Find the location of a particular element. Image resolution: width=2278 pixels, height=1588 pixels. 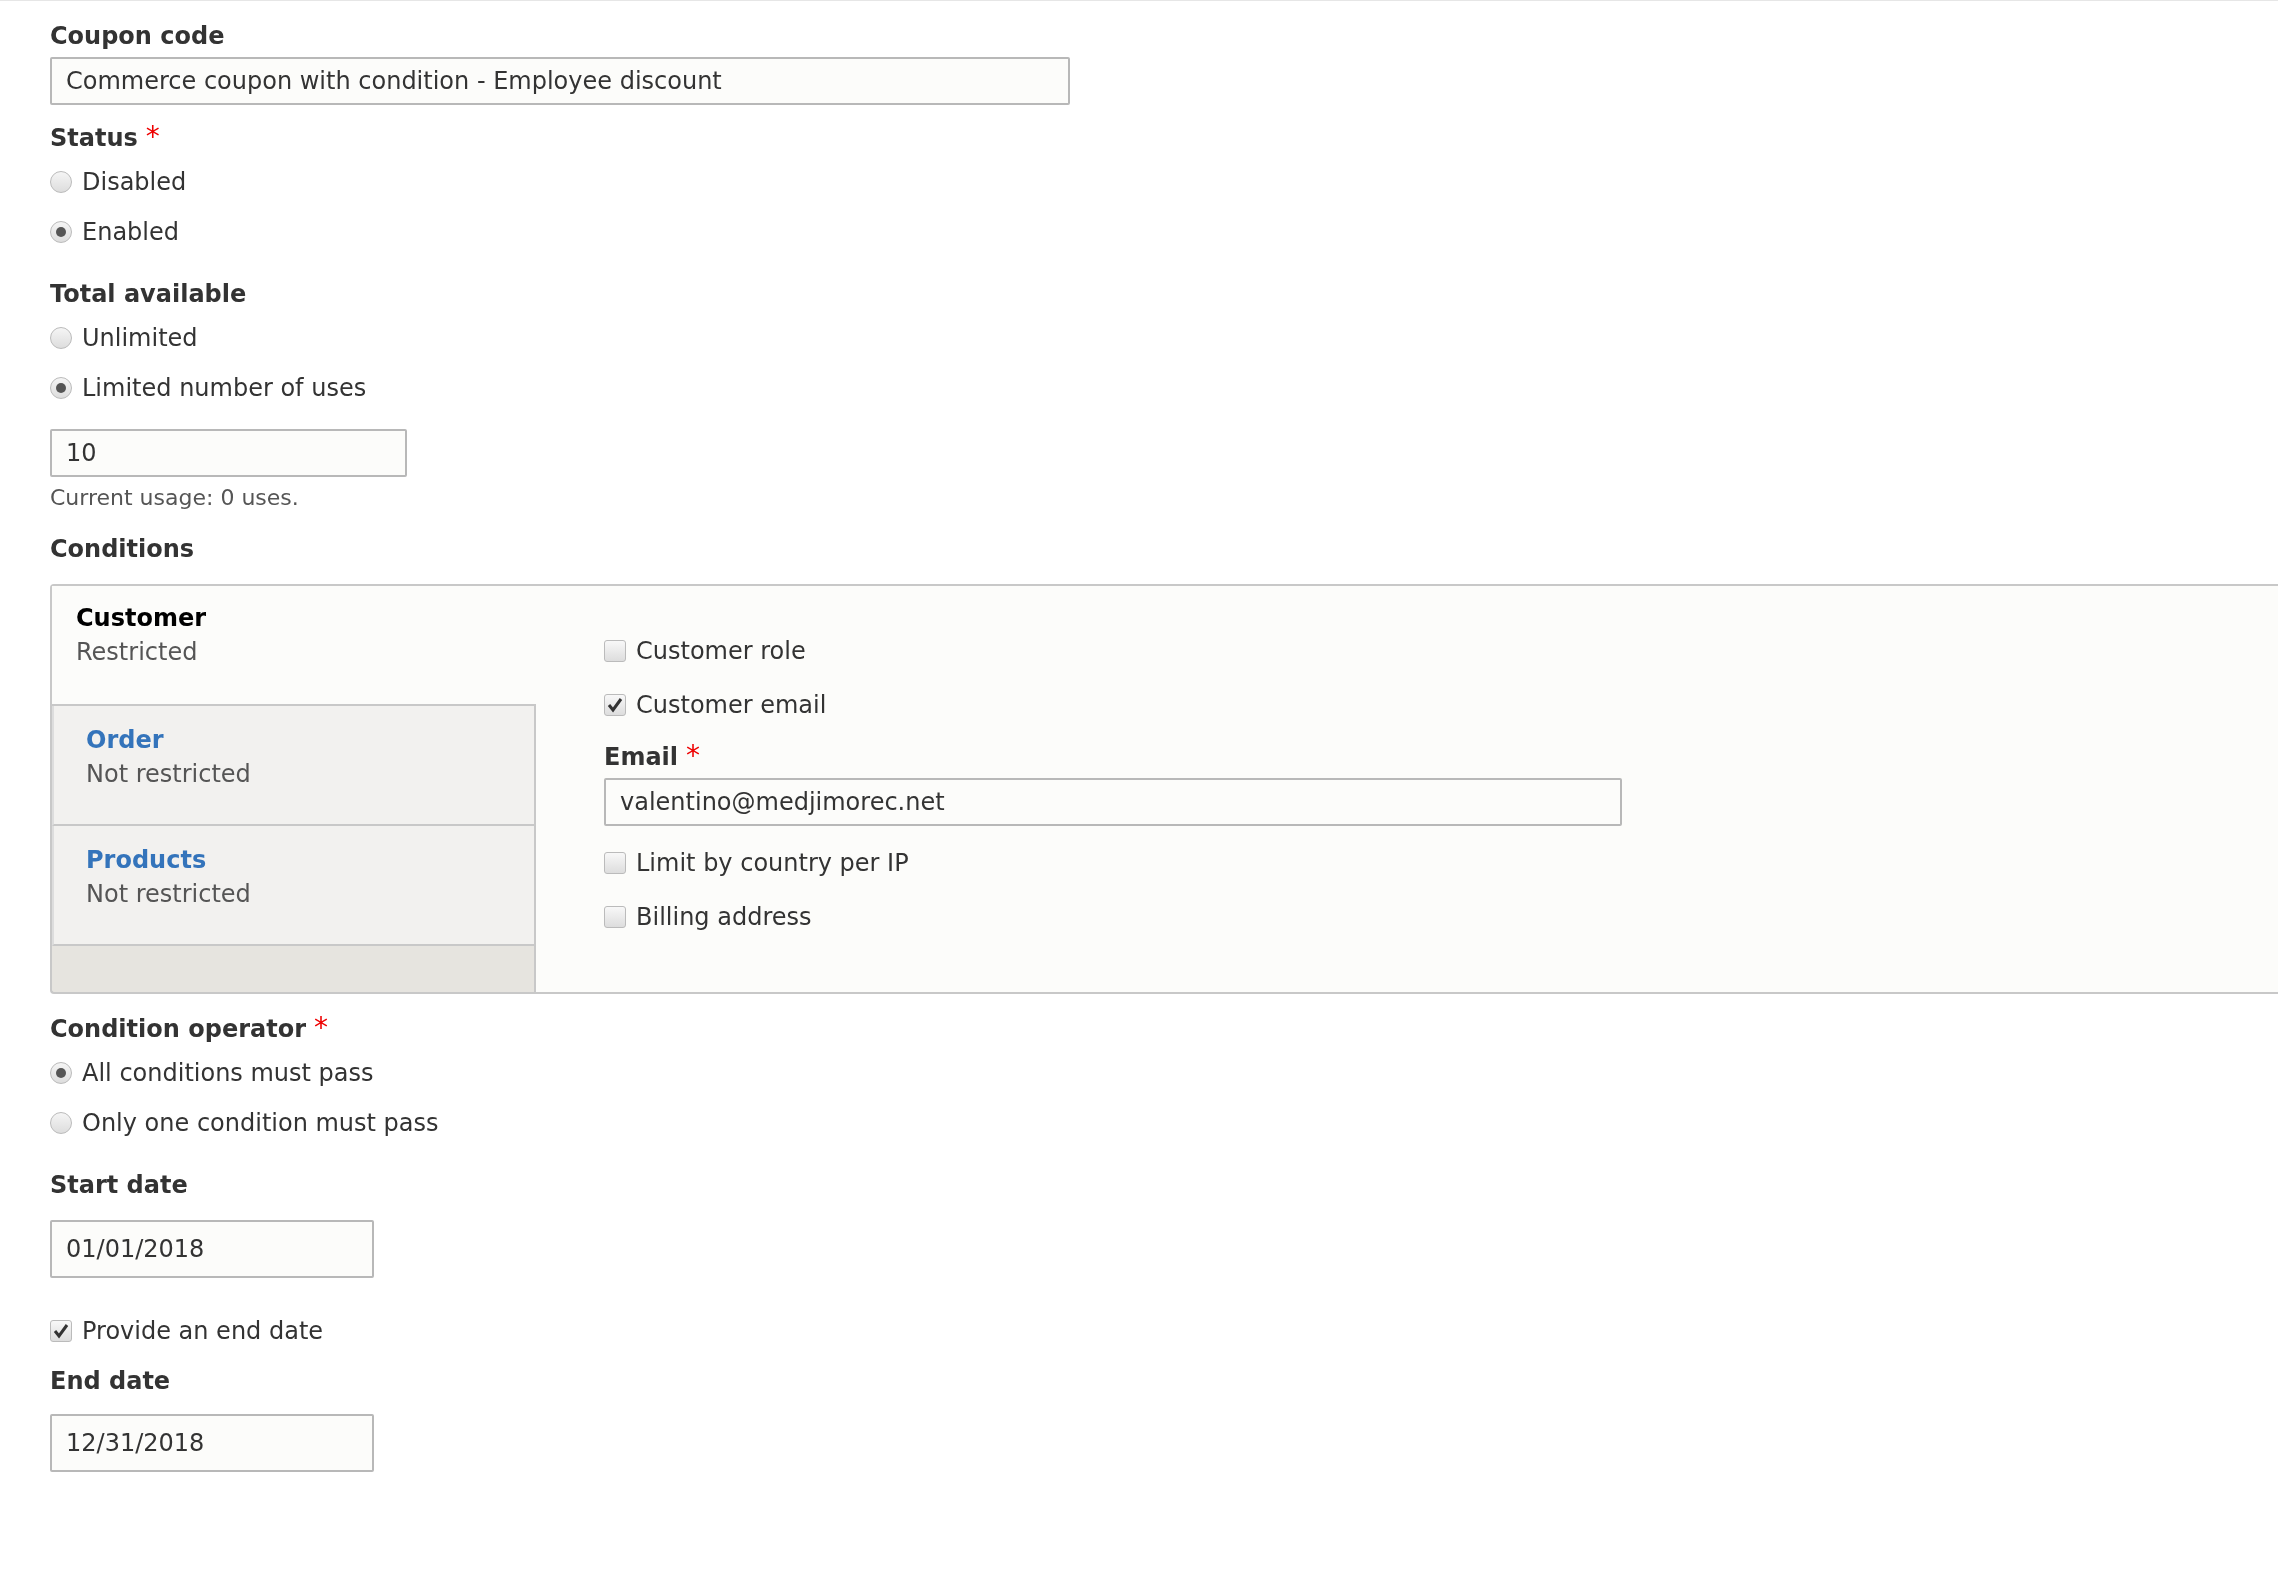

field-label: Email is located at coordinates (641, 757).